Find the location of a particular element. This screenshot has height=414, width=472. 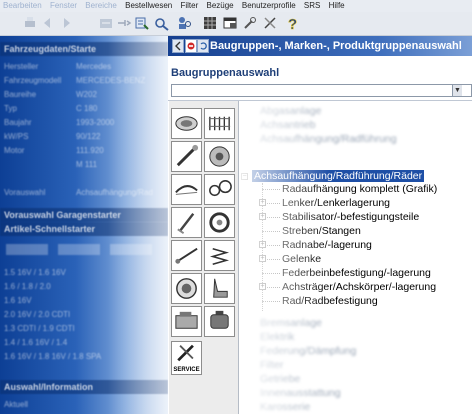

seat-icon is located at coordinates (219, 288).